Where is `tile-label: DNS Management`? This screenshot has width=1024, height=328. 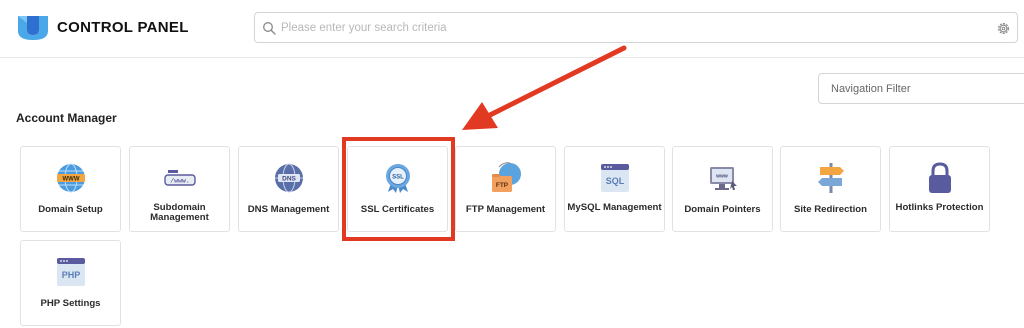 tile-label: DNS Management is located at coordinates (288, 209).